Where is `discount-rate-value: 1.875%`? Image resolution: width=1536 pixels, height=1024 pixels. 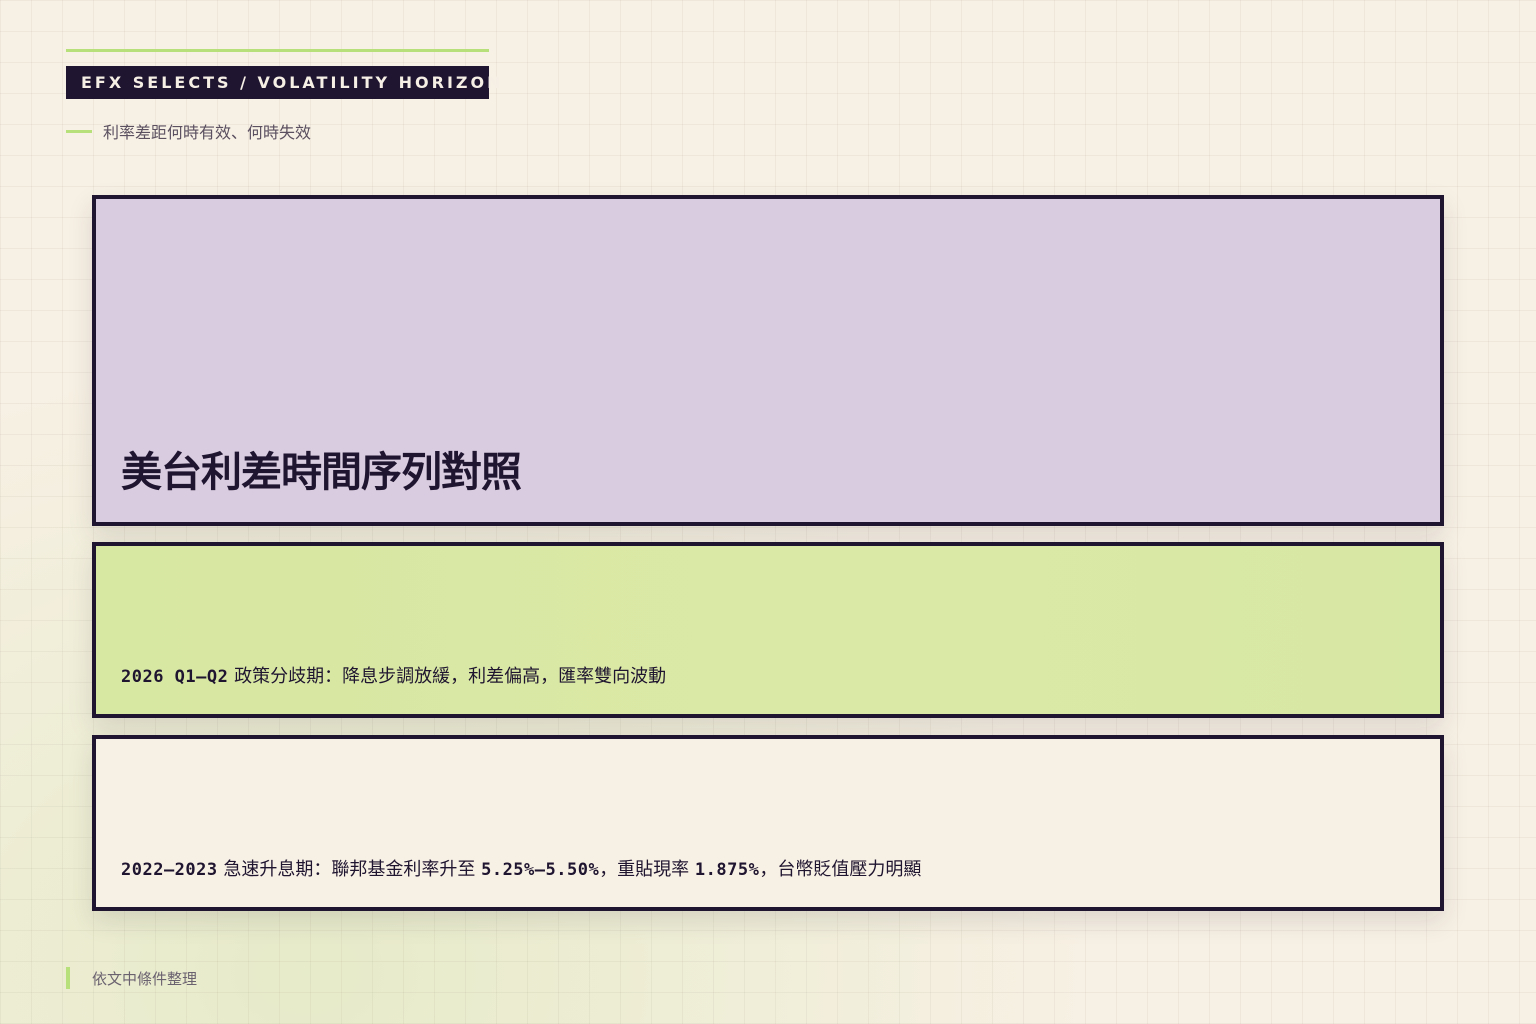 discount-rate-value: 1.875% is located at coordinates (727, 870).